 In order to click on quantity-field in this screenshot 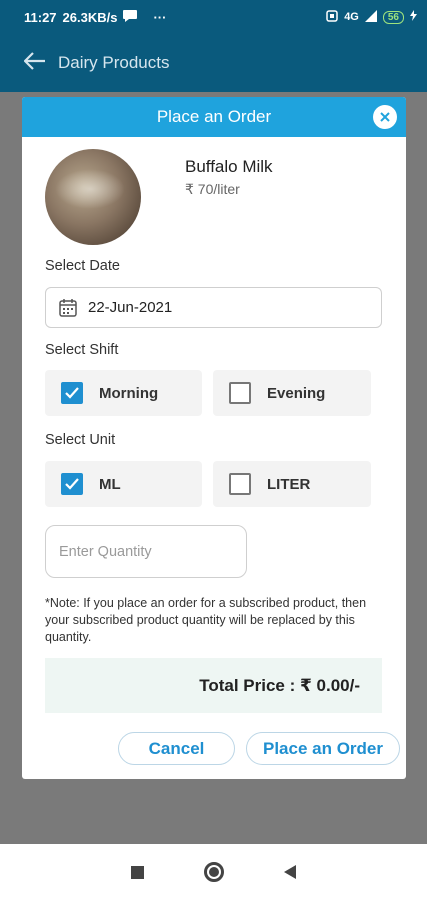, I will do `click(146, 551)`.